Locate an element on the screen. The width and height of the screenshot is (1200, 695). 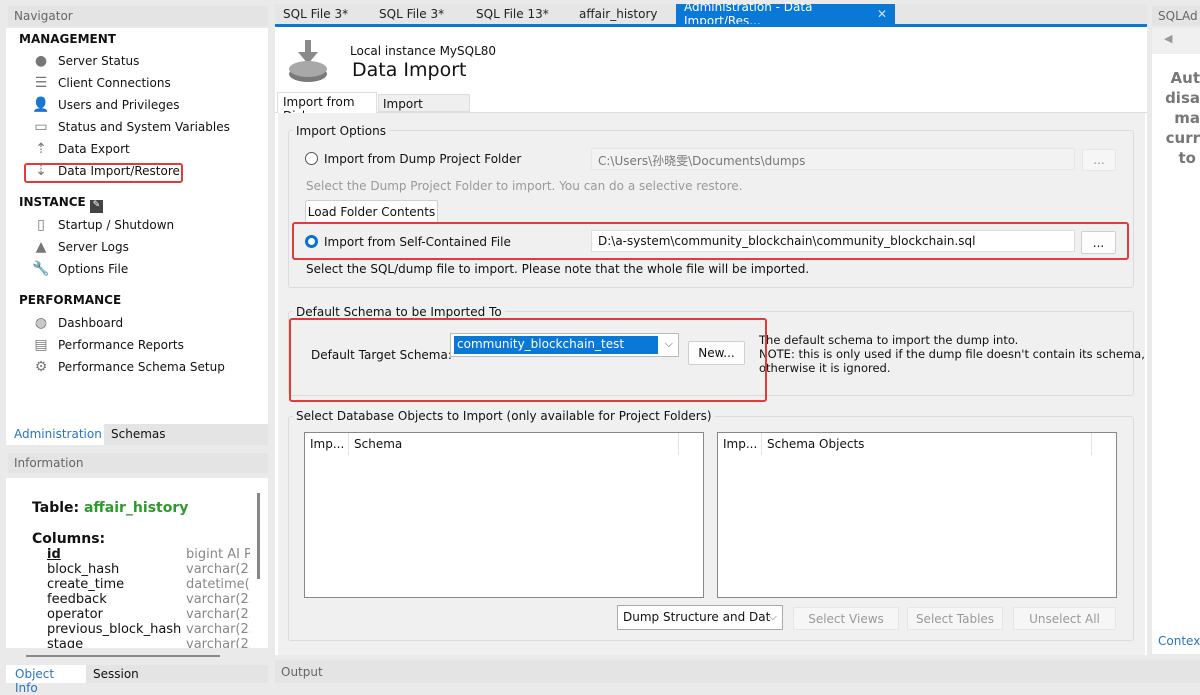
nav-server-status: ● Server Status is located at coordinates (86, 61).